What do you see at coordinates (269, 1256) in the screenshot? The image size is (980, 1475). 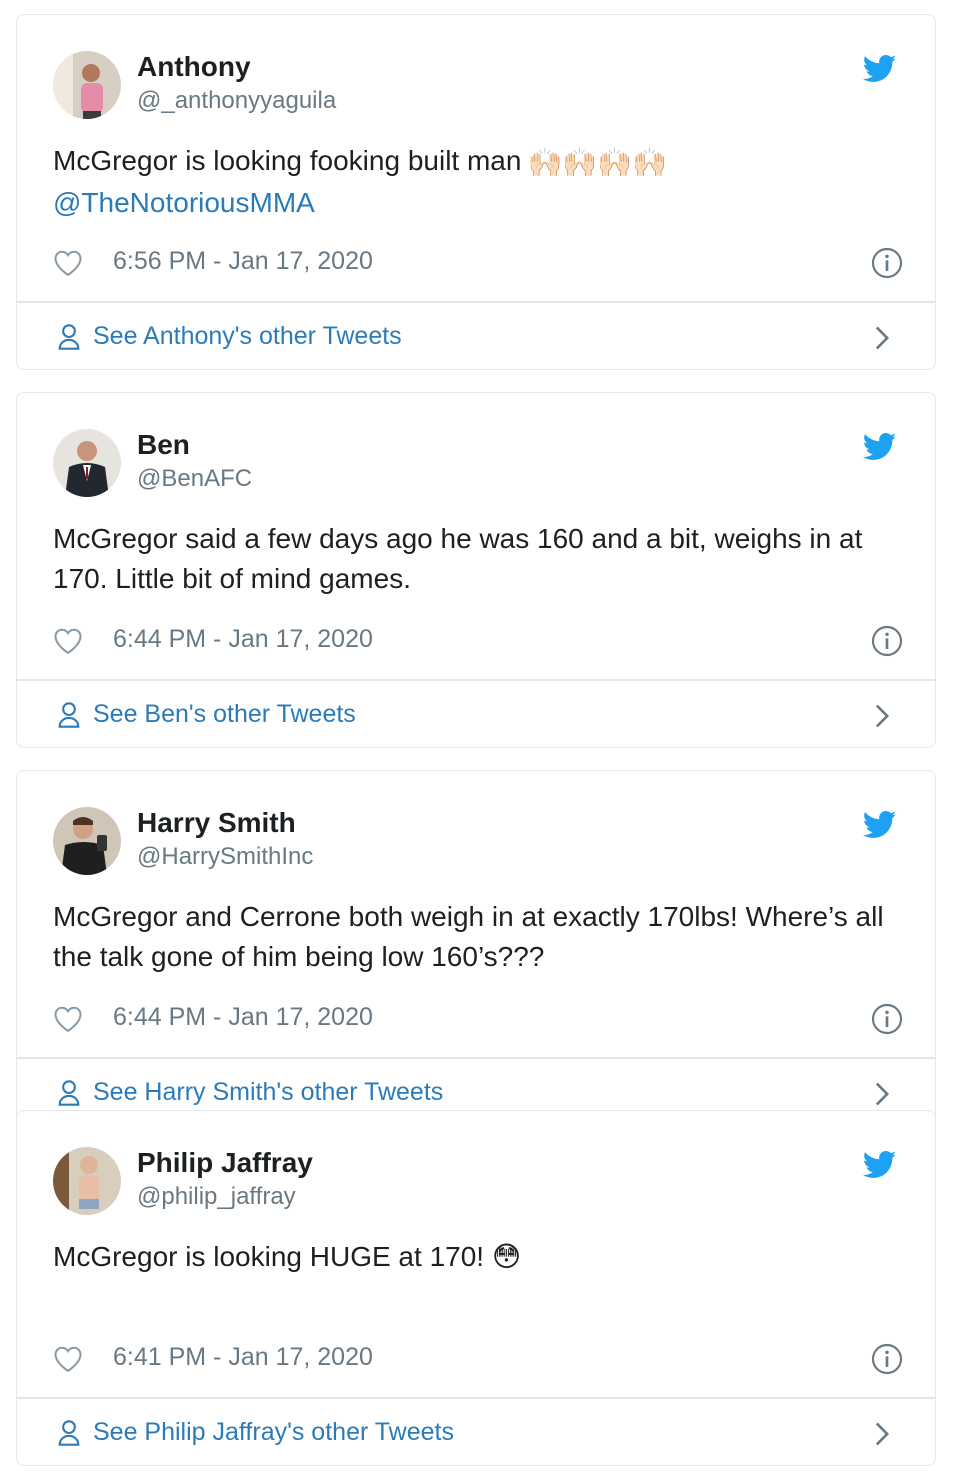 I see `tweet-body: McGregor is looking HUGE at 170!` at bounding box center [269, 1256].